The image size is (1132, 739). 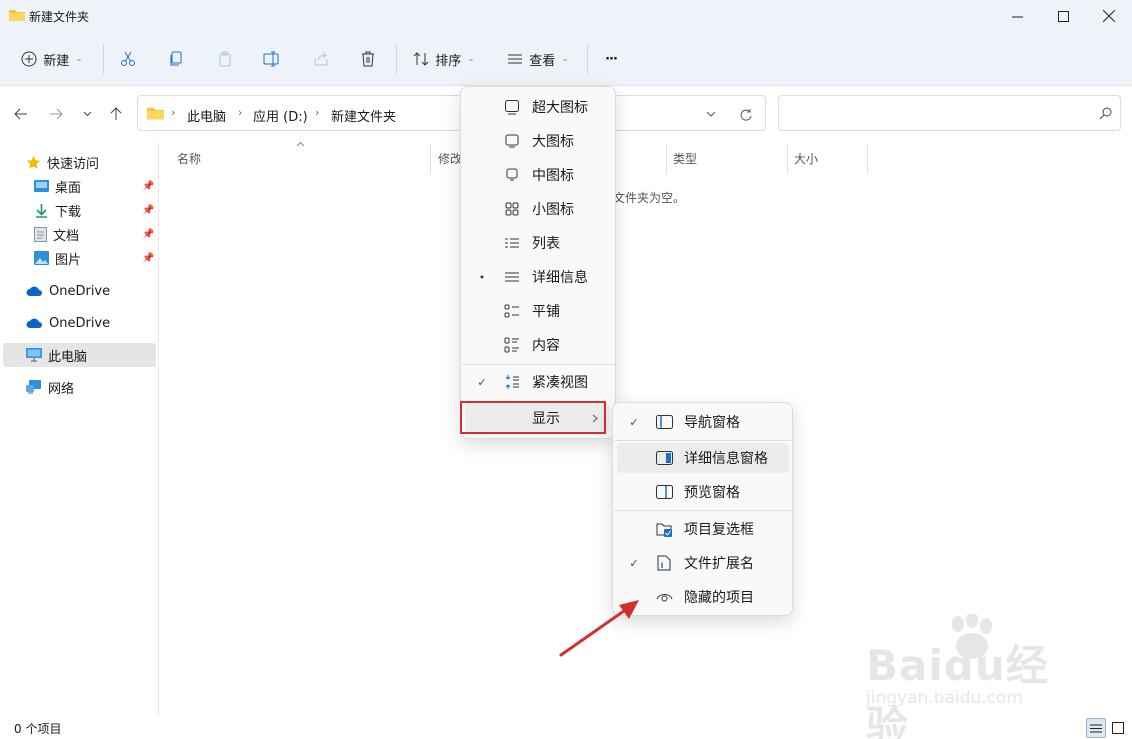 I want to click on sidebar-item-label: 图片, so click(x=68, y=260).